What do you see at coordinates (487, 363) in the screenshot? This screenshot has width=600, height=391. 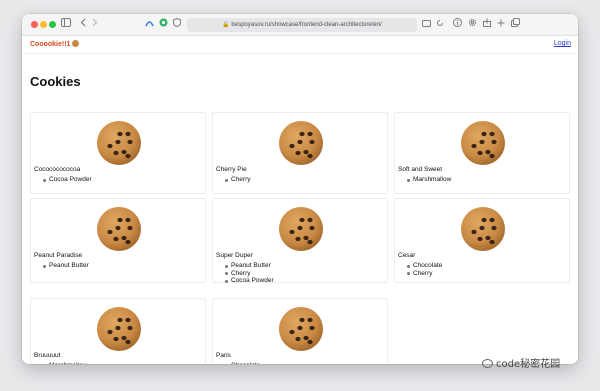 I see `wechat-icon` at bounding box center [487, 363].